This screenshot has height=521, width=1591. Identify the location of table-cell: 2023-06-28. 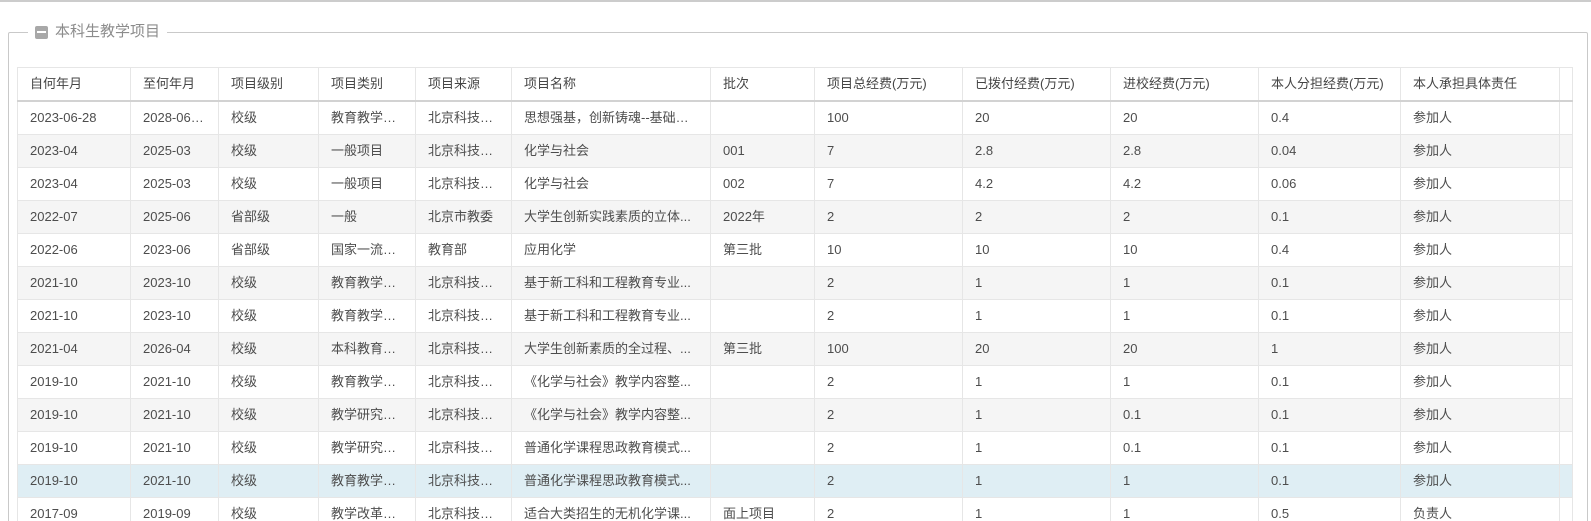
(74, 117).